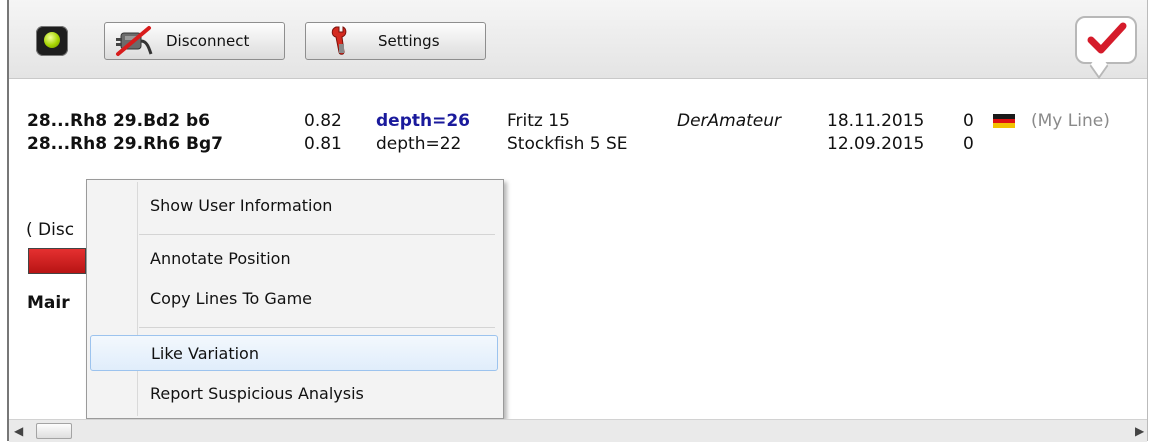 The image size is (1154, 442). What do you see at coordinates (729, 121) in the screenshot?
I see `line-user: DerAmateur` at bounding box center [729, 121].